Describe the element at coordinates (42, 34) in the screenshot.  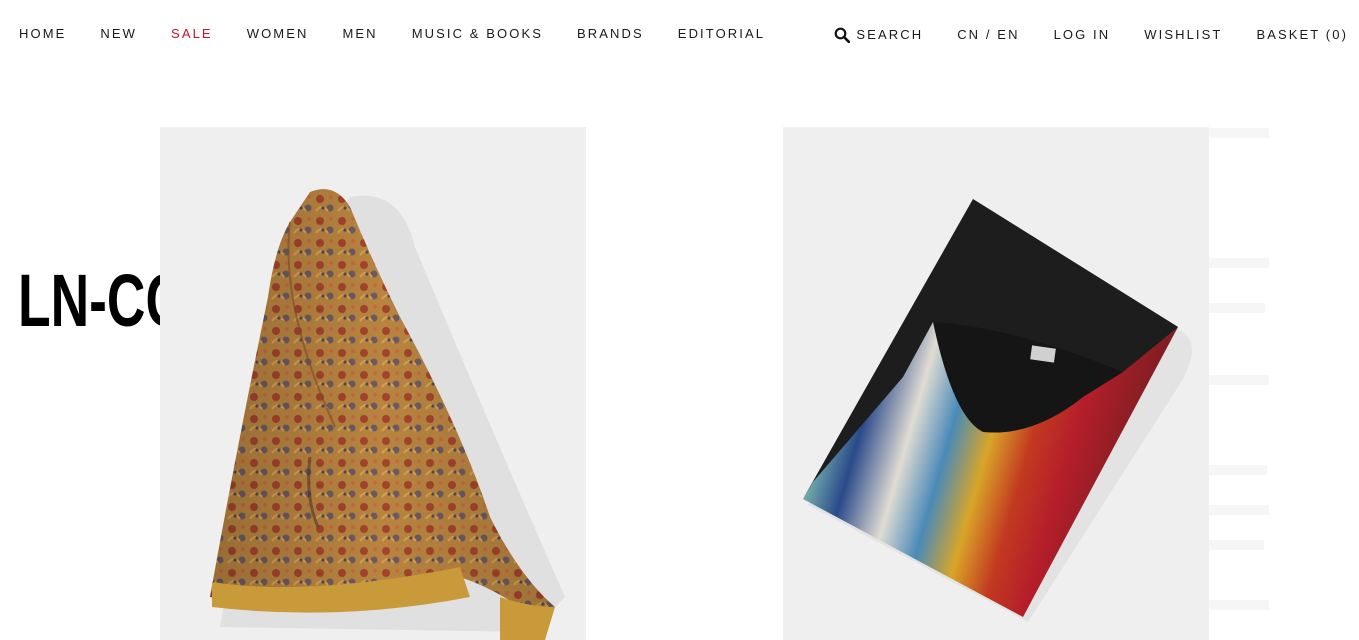
I see `nav-home: HOME` at that location.